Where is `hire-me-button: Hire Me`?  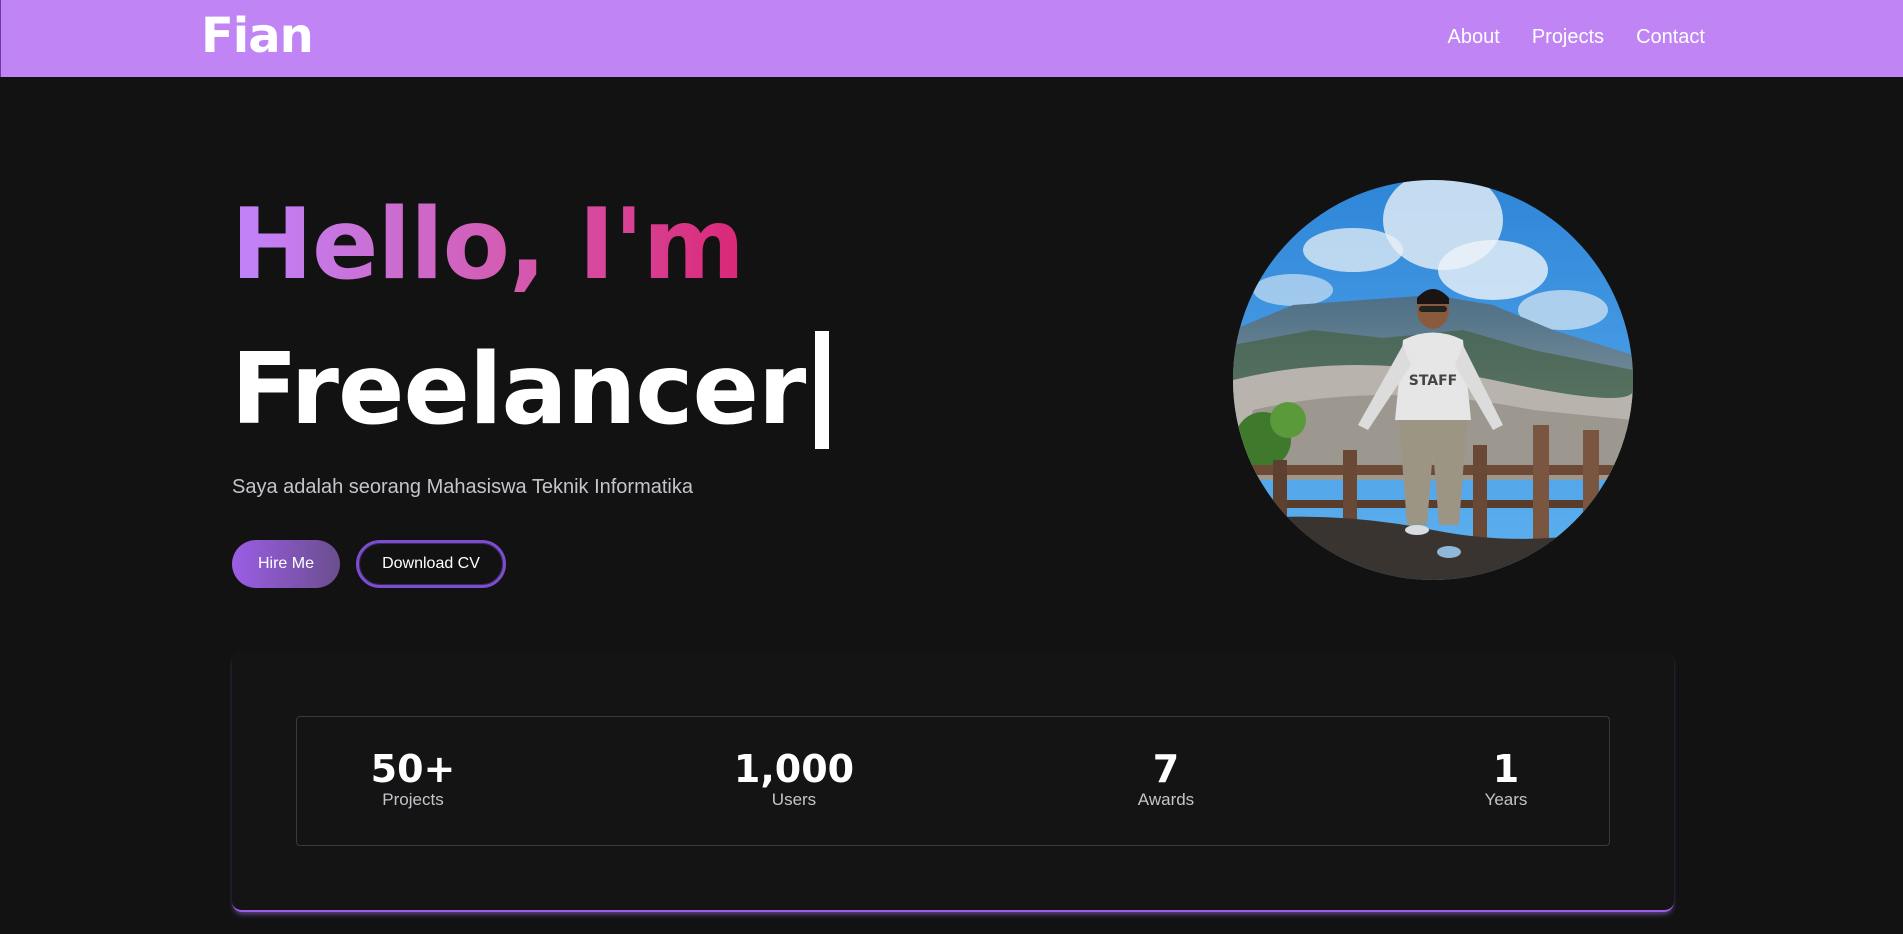 hire-me-button: Hire Me is located at coordinates (286, 564).